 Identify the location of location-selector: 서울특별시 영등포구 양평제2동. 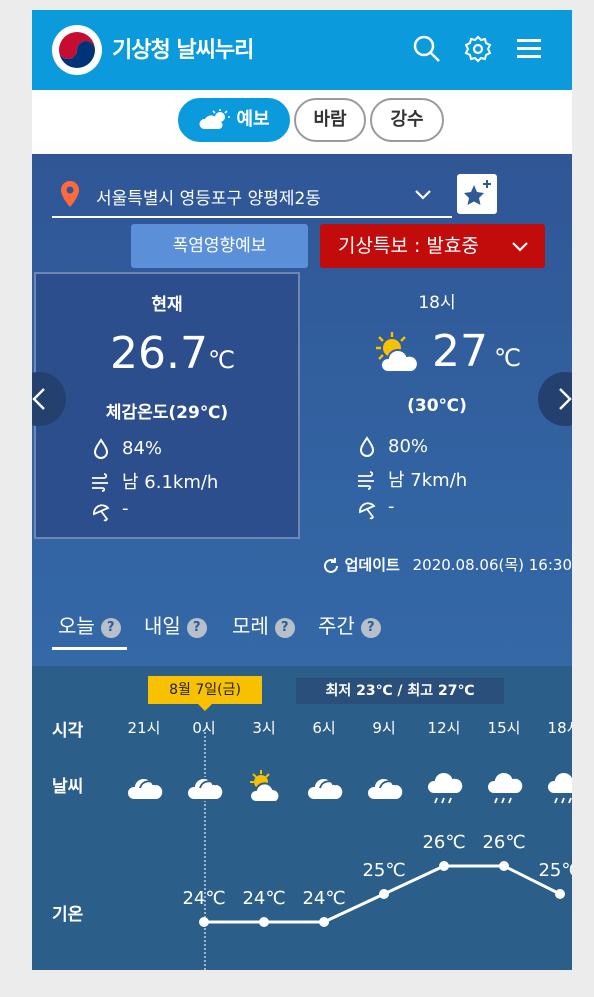
(252, 197).